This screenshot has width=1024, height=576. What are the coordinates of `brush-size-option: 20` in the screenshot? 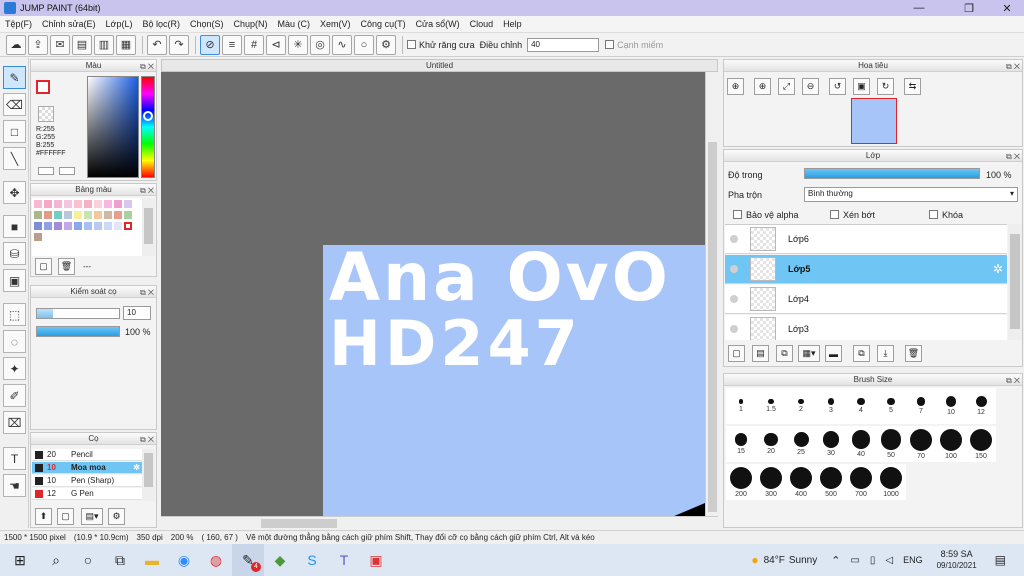 It's located at (771, 444).